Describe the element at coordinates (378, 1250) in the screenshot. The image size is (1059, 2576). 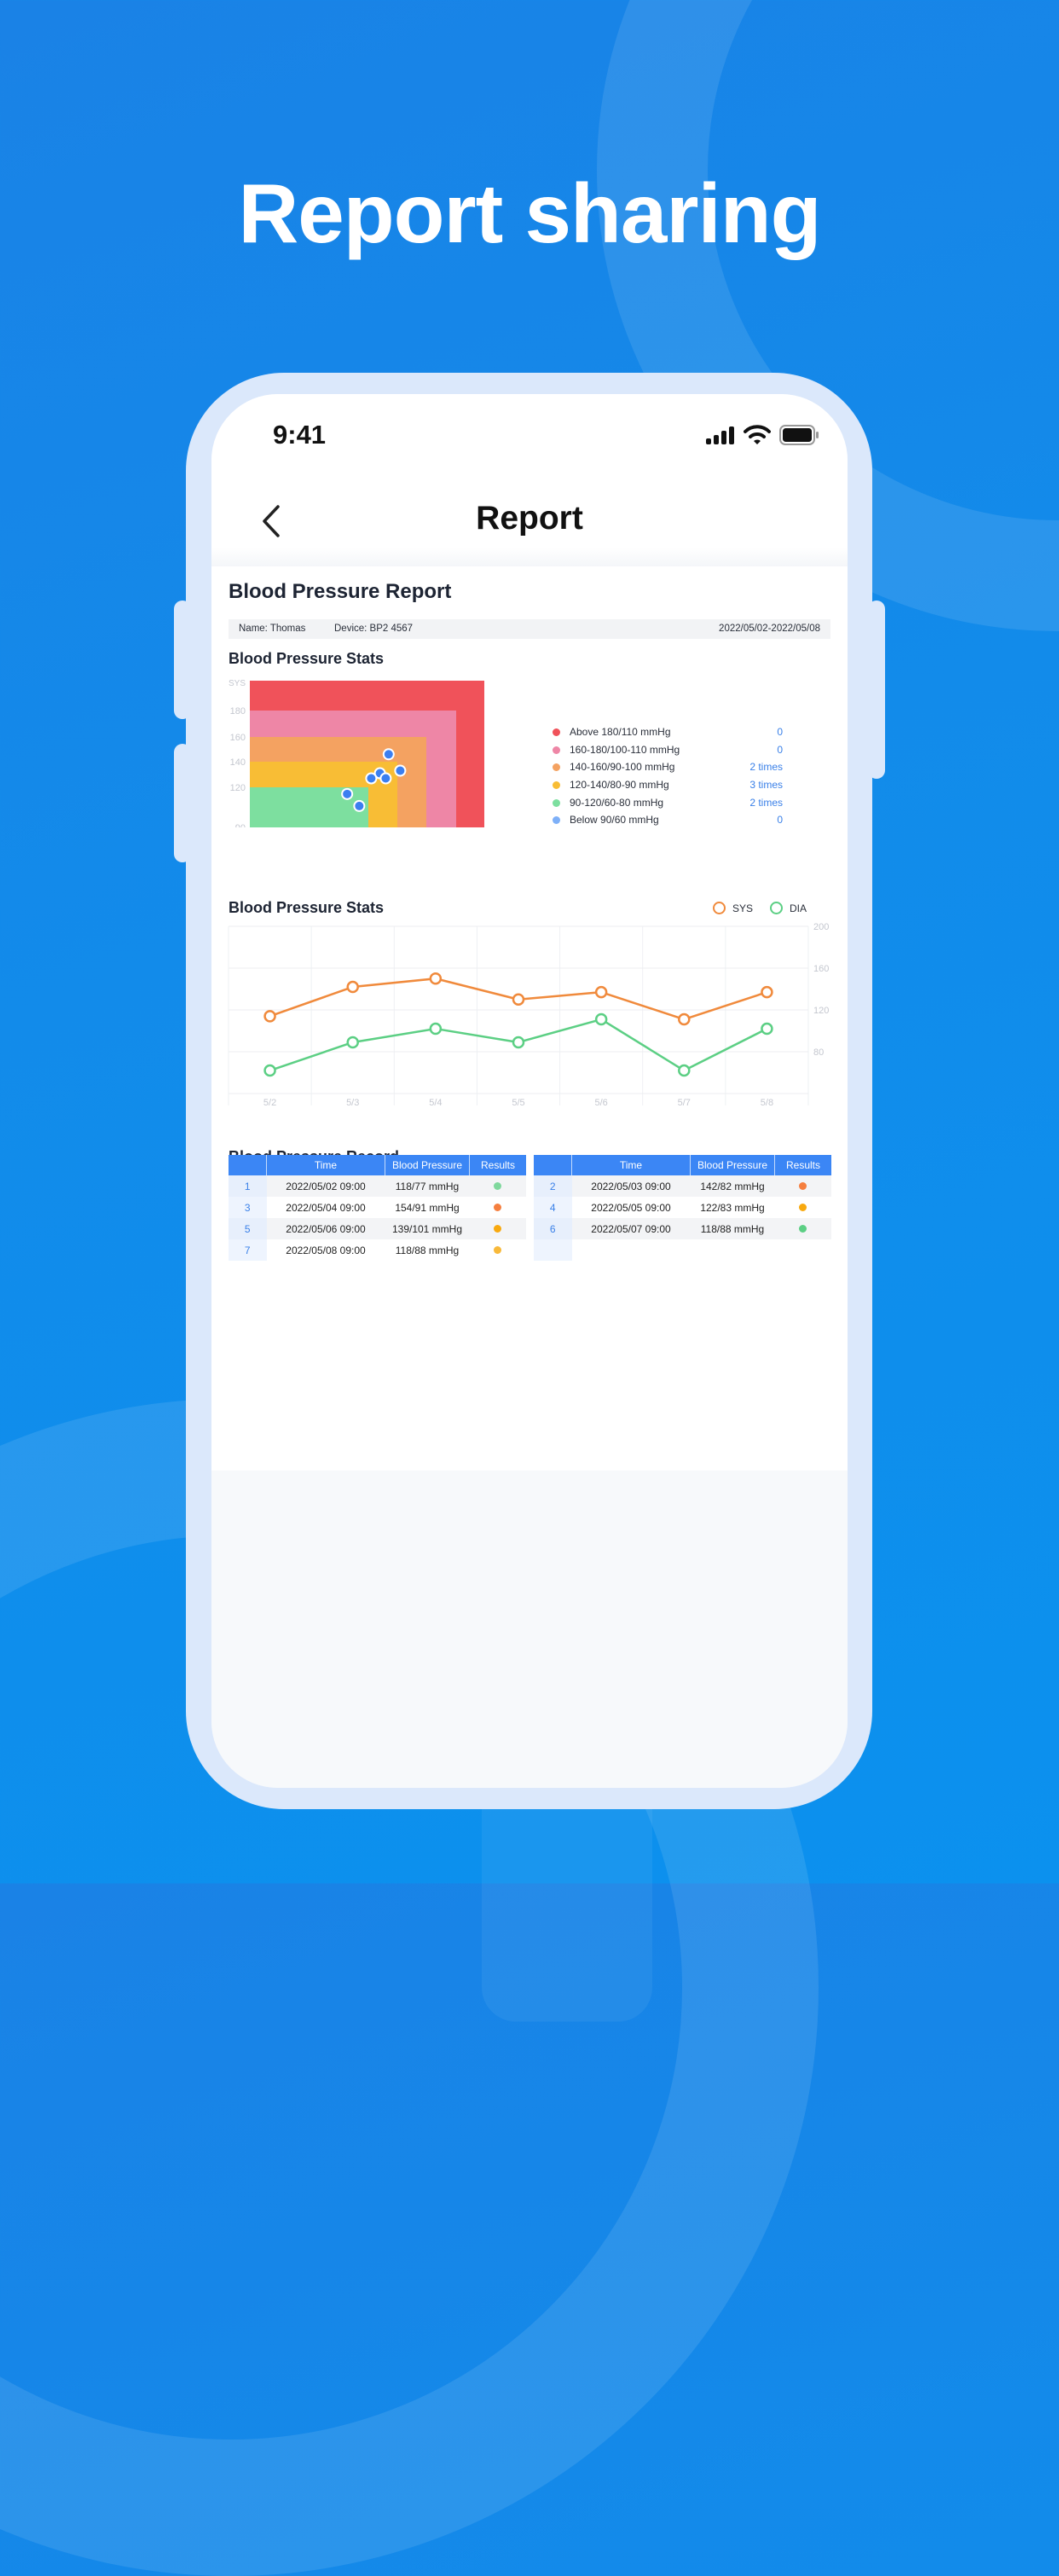
I see `table-row: 7 2022/05/08 09:00 118/88 mmHg` at that location.